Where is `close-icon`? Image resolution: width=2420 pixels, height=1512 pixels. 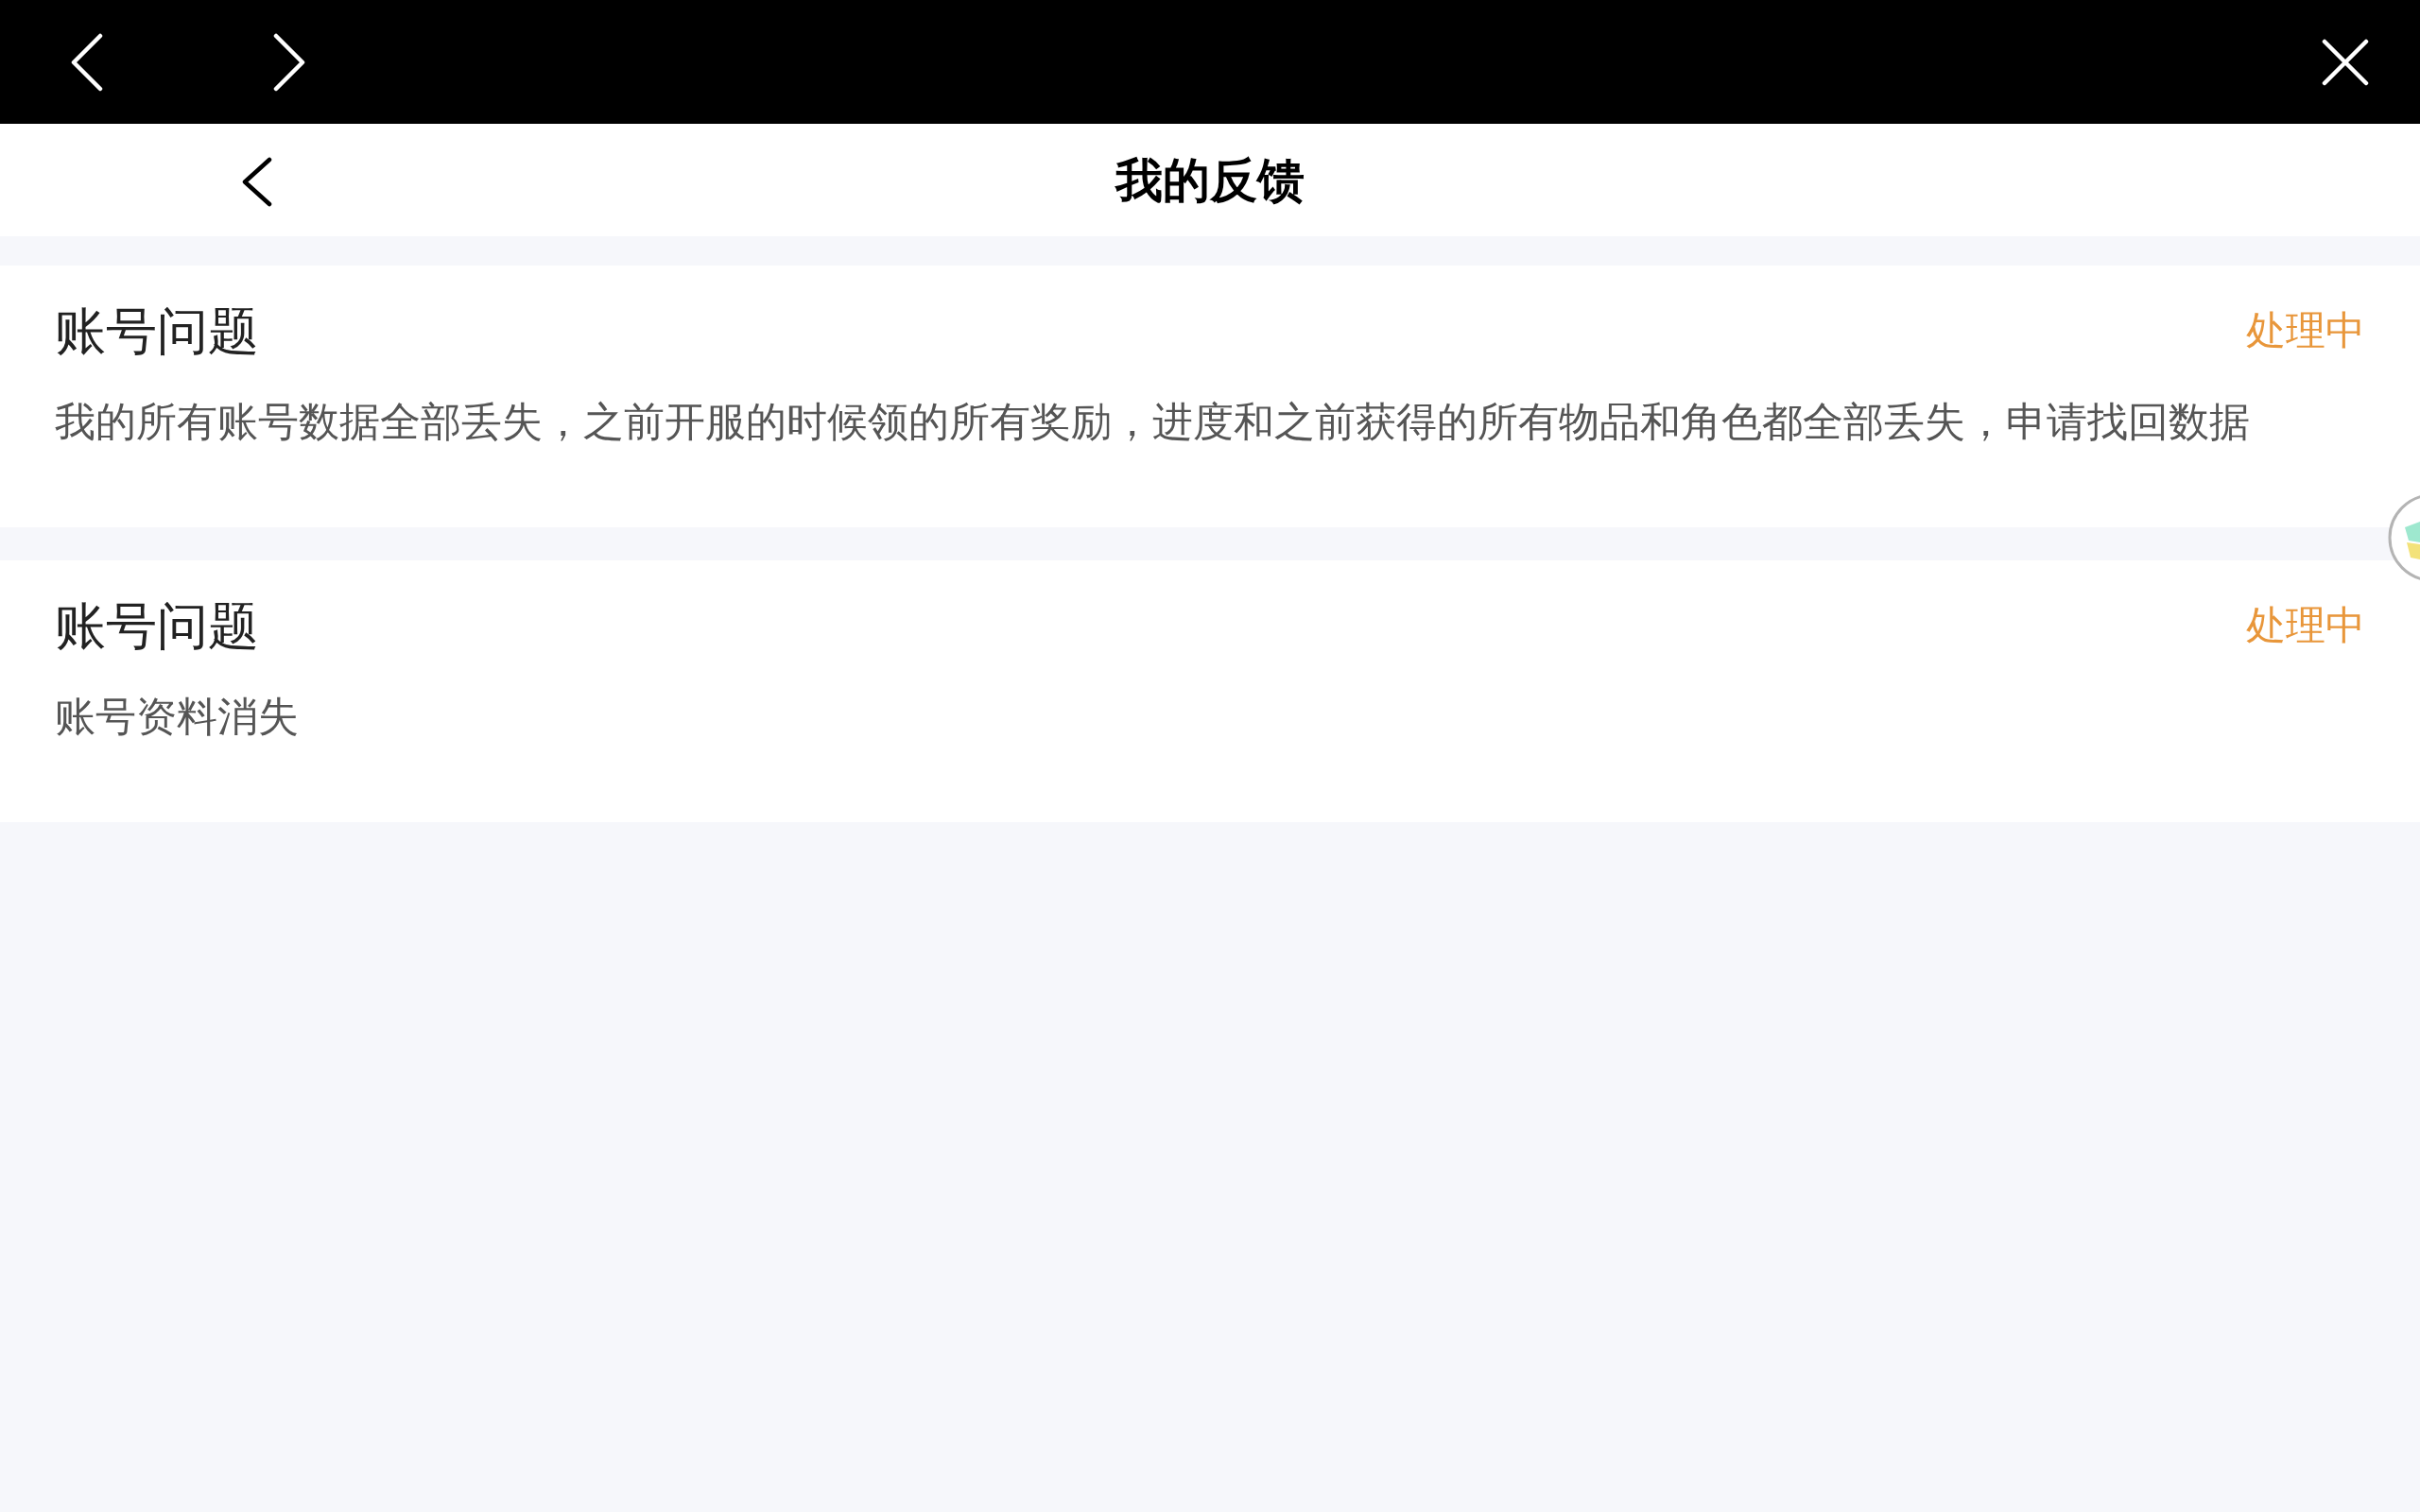 close-icon is located at coordinates (2345, 62).